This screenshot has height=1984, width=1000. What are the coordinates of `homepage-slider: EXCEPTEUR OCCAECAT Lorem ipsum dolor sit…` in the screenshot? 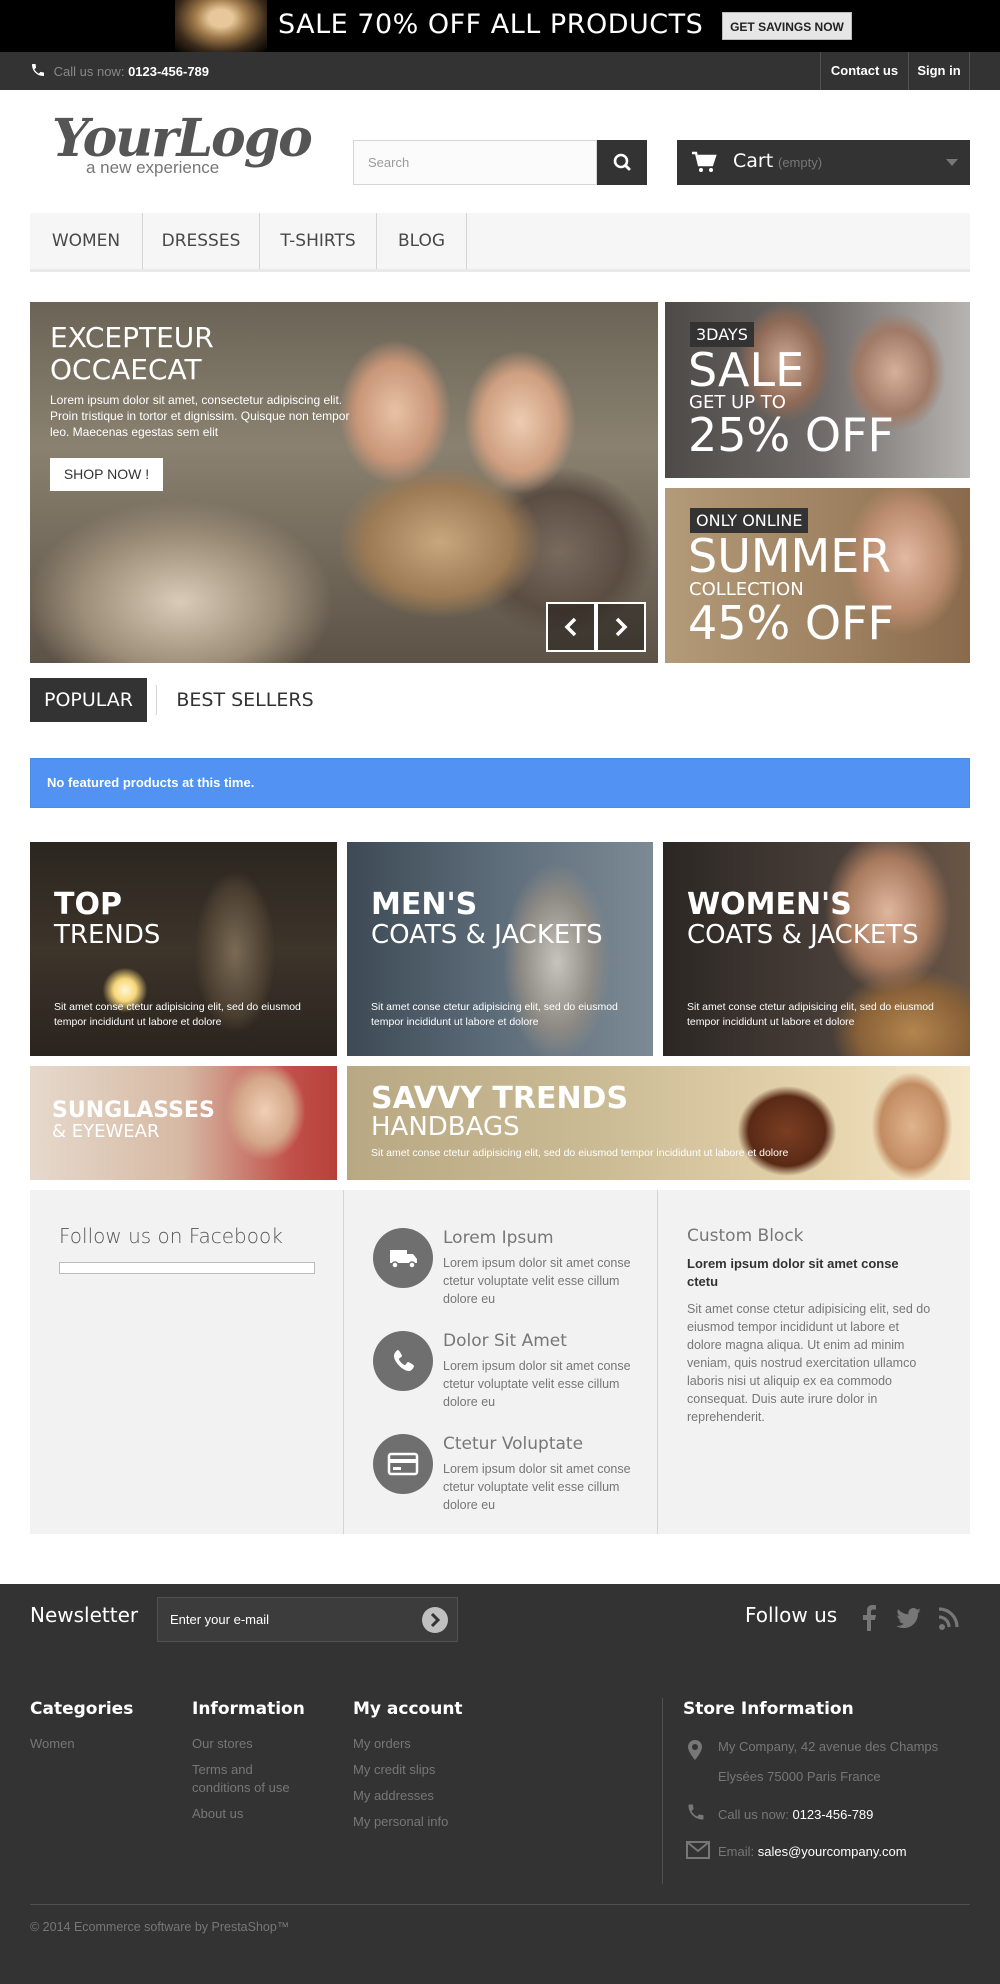 It's located at (344, 482).